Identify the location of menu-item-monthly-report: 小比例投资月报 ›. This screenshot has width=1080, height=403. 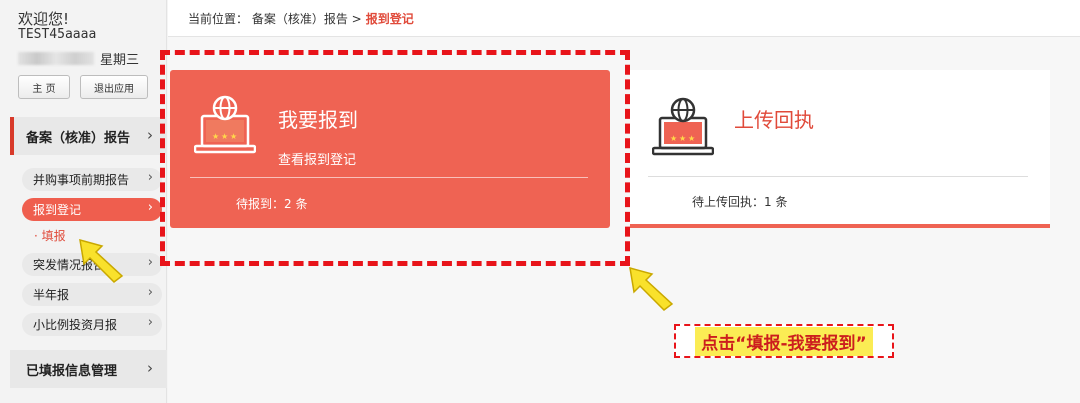
(92, 324).